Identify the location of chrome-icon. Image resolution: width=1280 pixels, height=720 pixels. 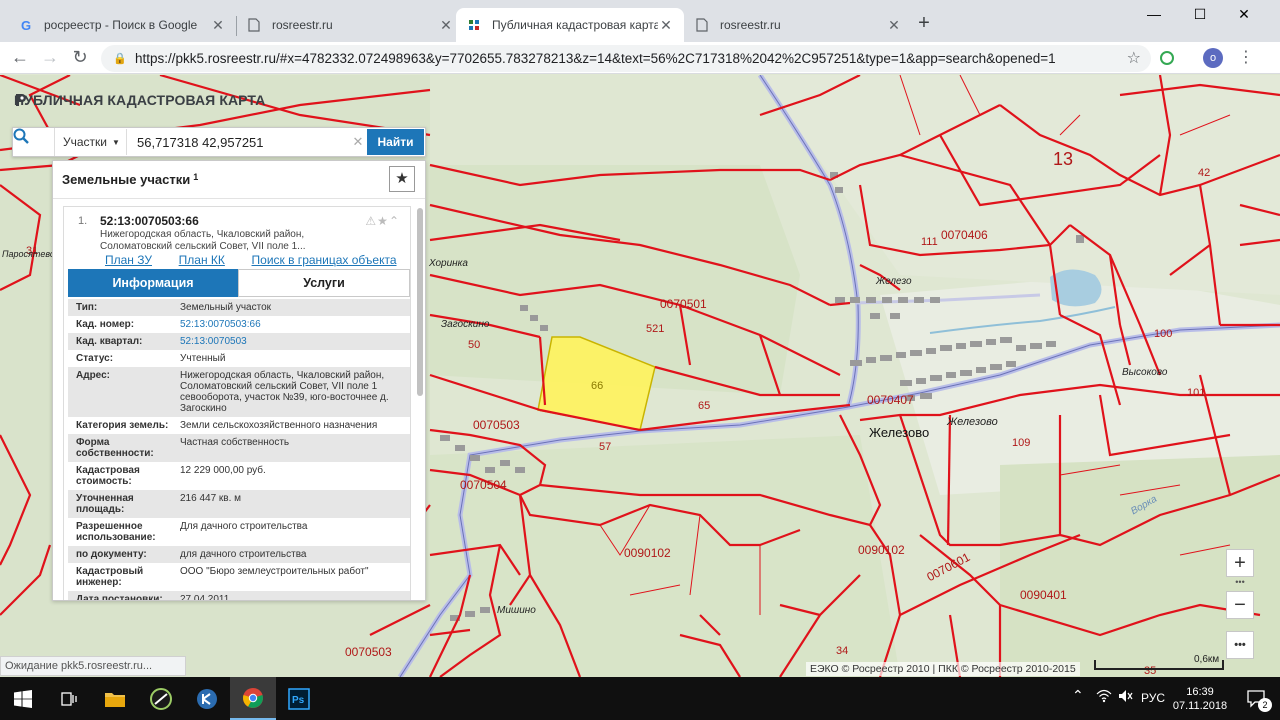
(253, 697).